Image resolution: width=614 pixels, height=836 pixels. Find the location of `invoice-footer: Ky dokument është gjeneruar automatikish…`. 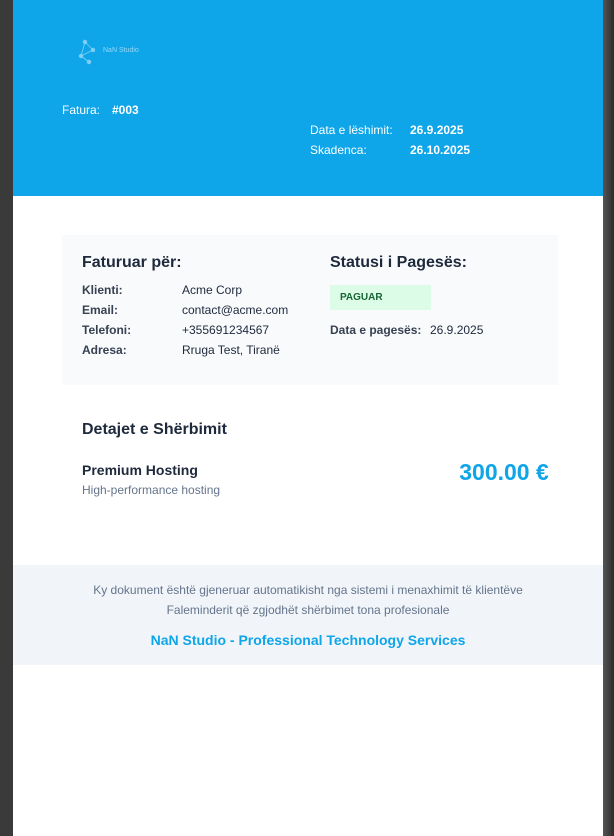

invoice-footer: Ky dokument është gjeneruar automatikish… is located at coordinates (308, 615).